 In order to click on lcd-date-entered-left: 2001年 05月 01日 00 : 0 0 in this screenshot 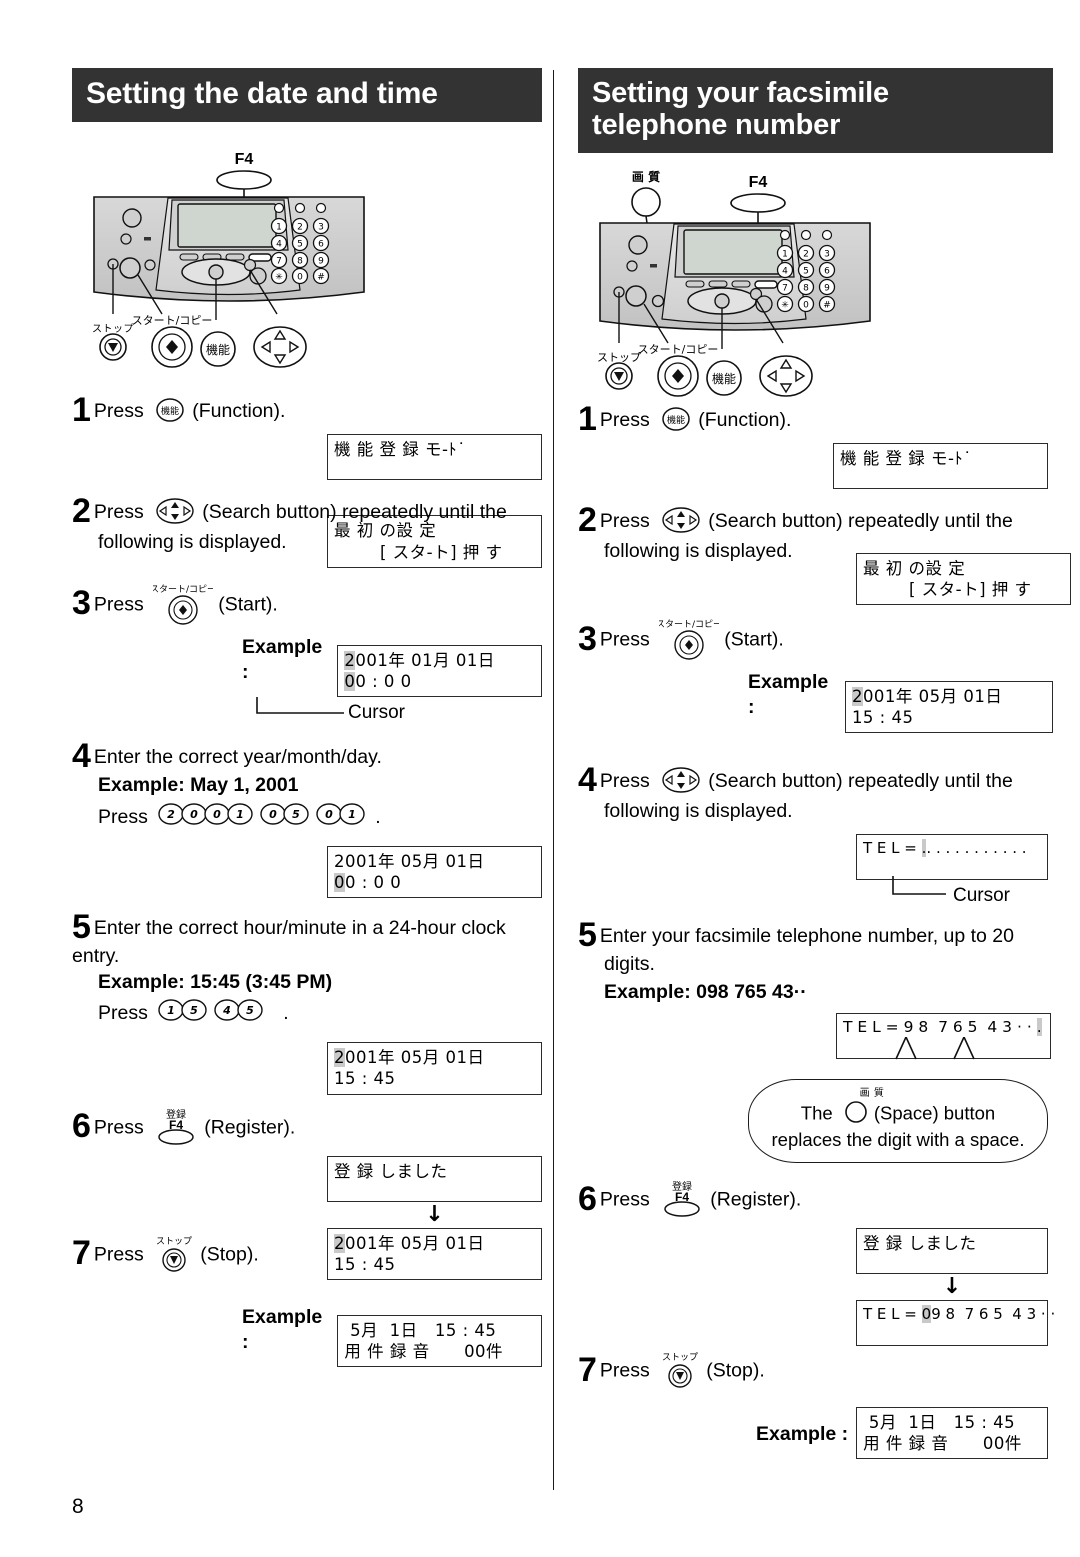, I will do `click(434, 872)`.